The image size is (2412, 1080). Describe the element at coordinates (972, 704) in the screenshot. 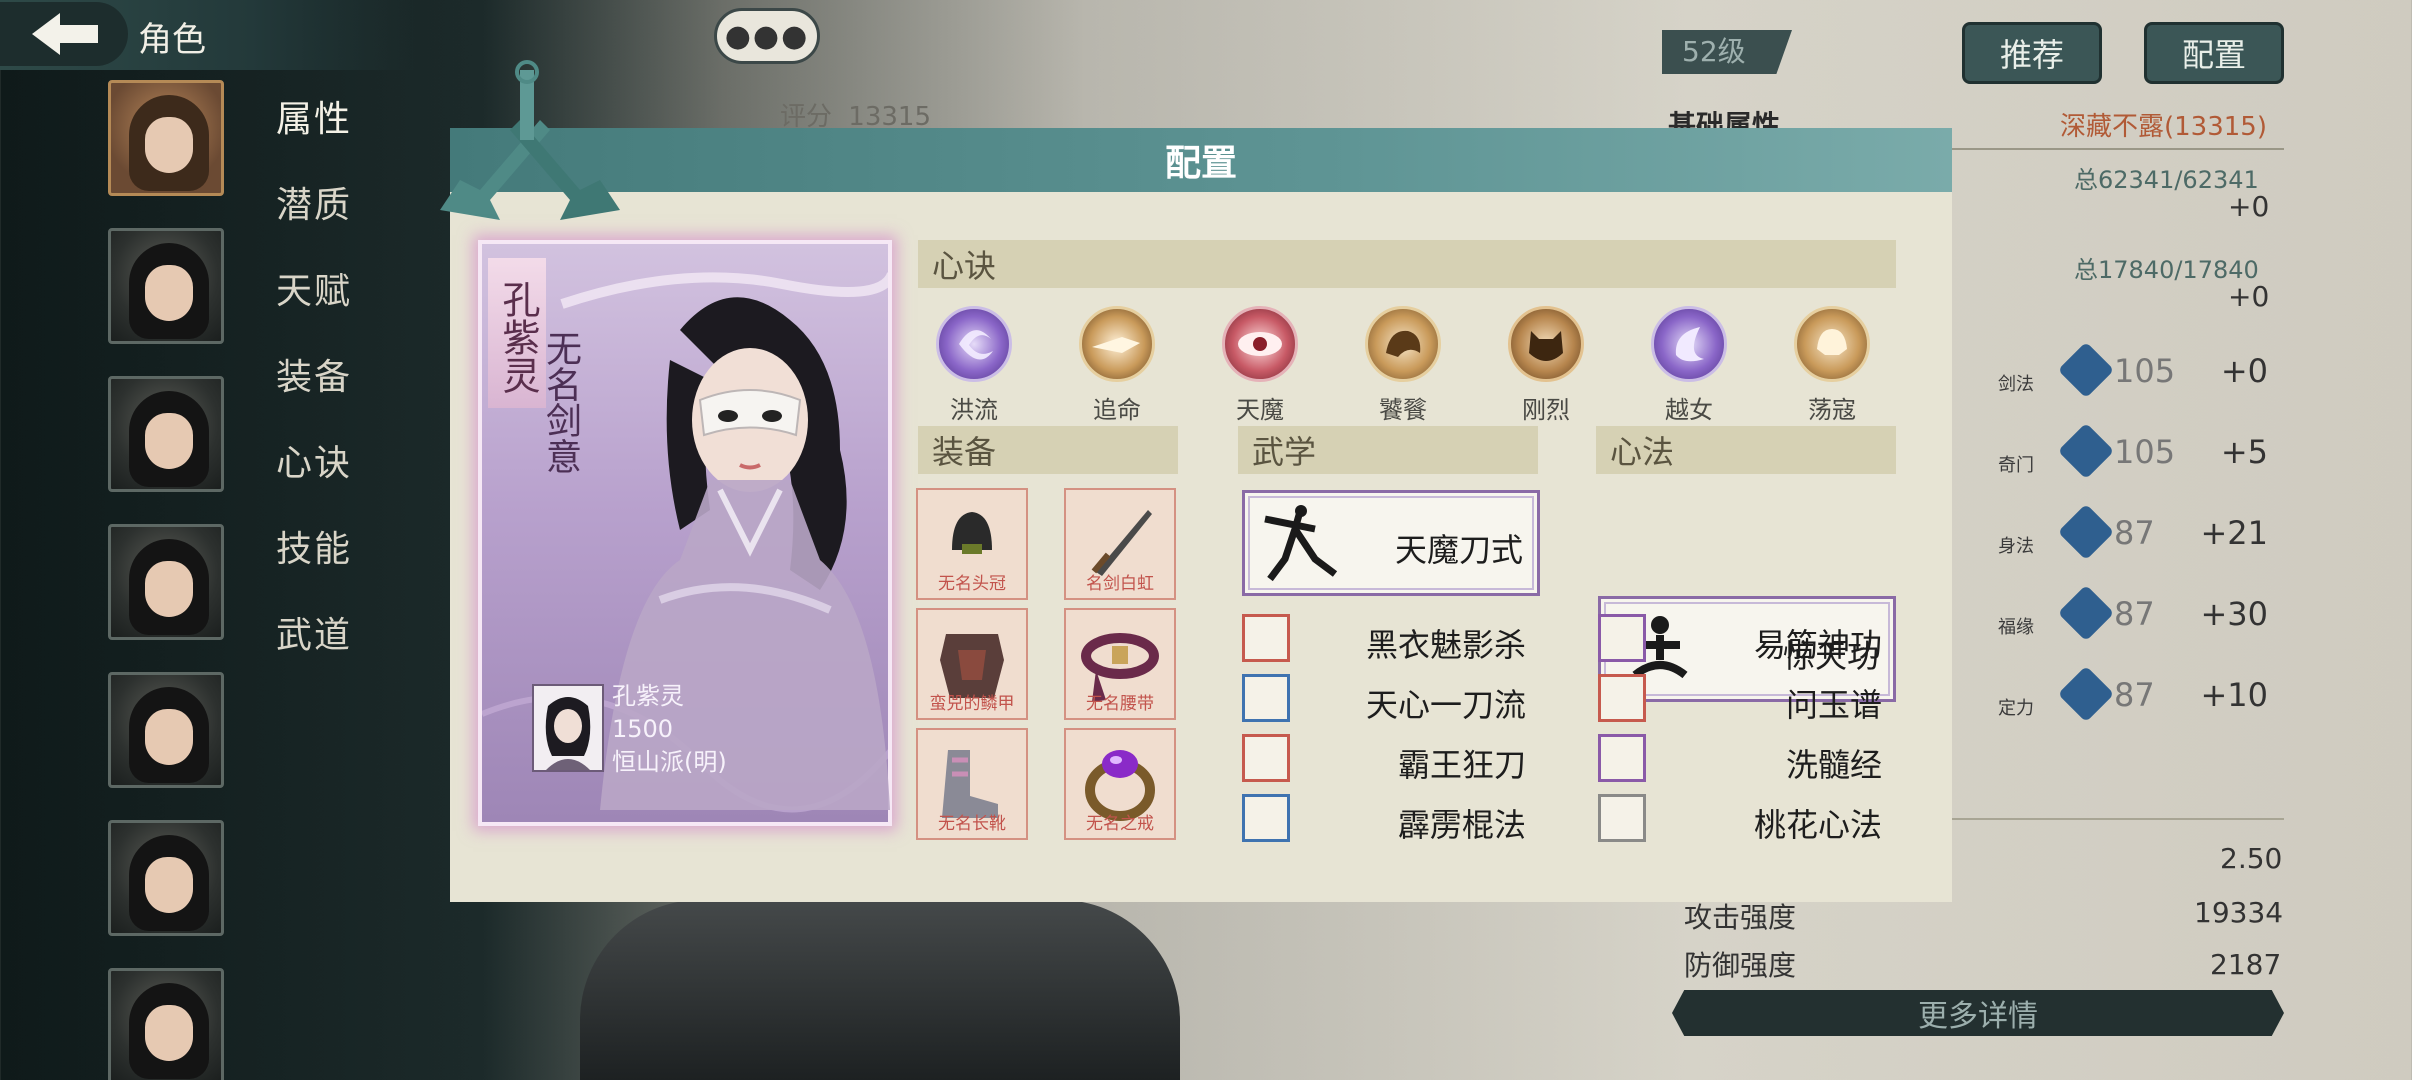

I see `equipment-label: 蛮兕的鳞甲` at that location.